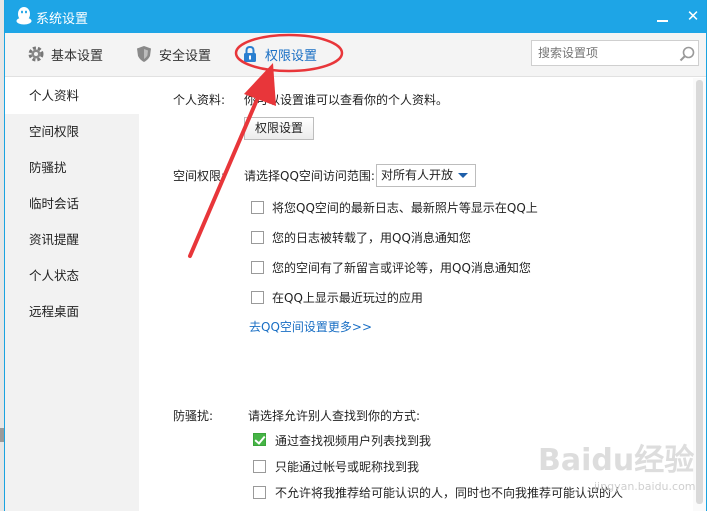 The height and width of the screenshot is (511, 707). I want to click on space-option-label-1: 将您QQ空间的最新日志、最新照片等显示在QQ上, so click(405, 208).